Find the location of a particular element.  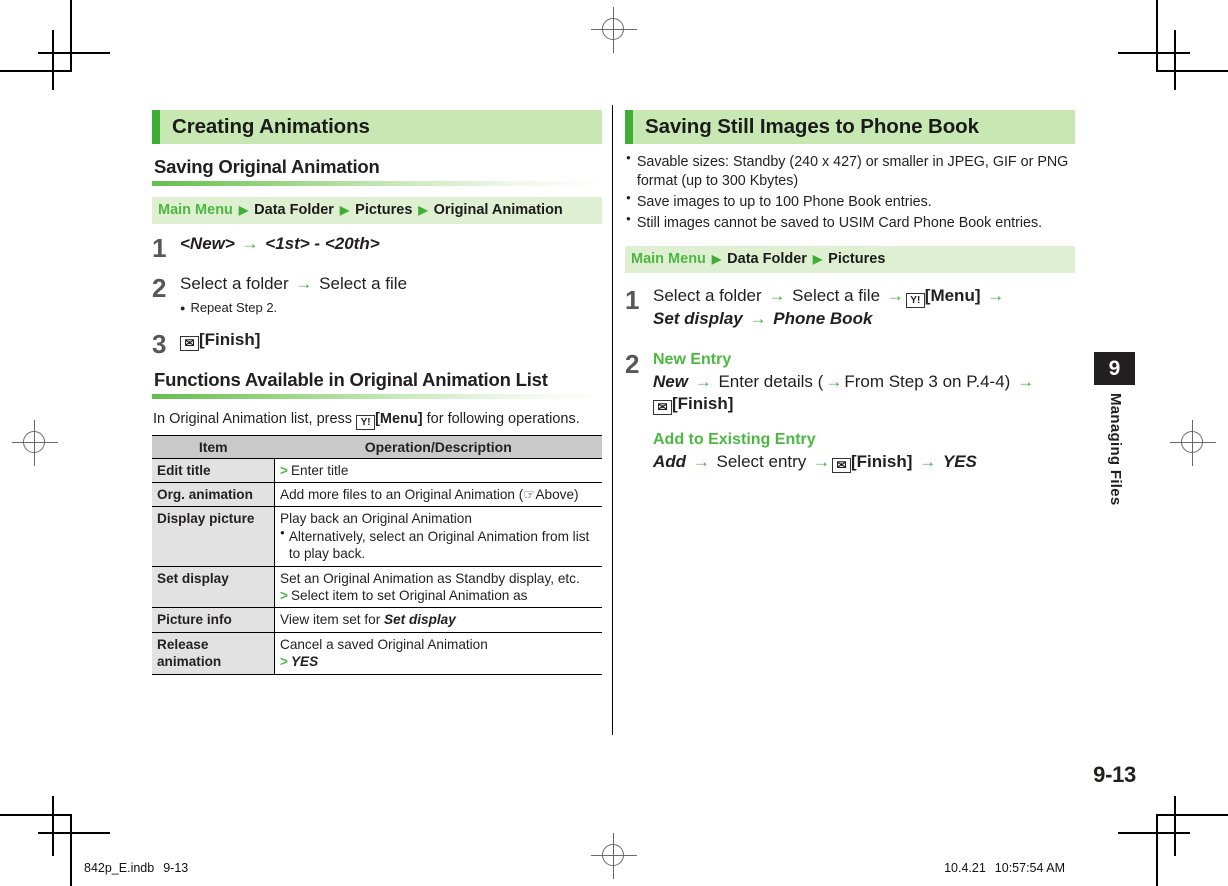

step-term-range: <1st> - <20th> is located at coordinates (322, 244).